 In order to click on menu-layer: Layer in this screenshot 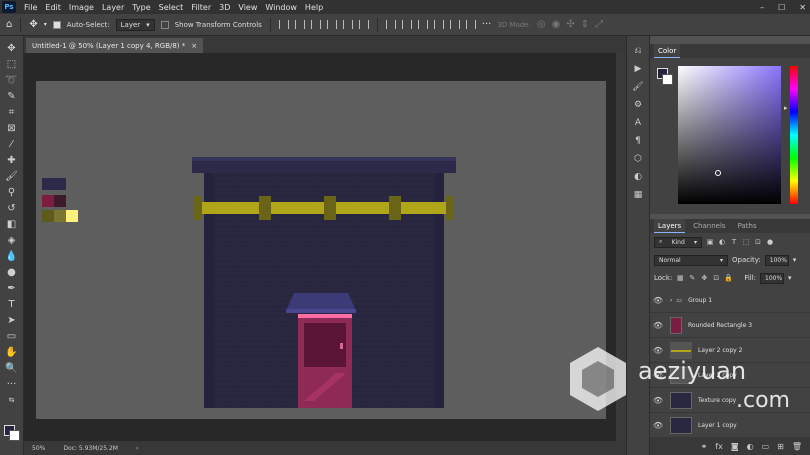, I will do `click(113, 7)`.